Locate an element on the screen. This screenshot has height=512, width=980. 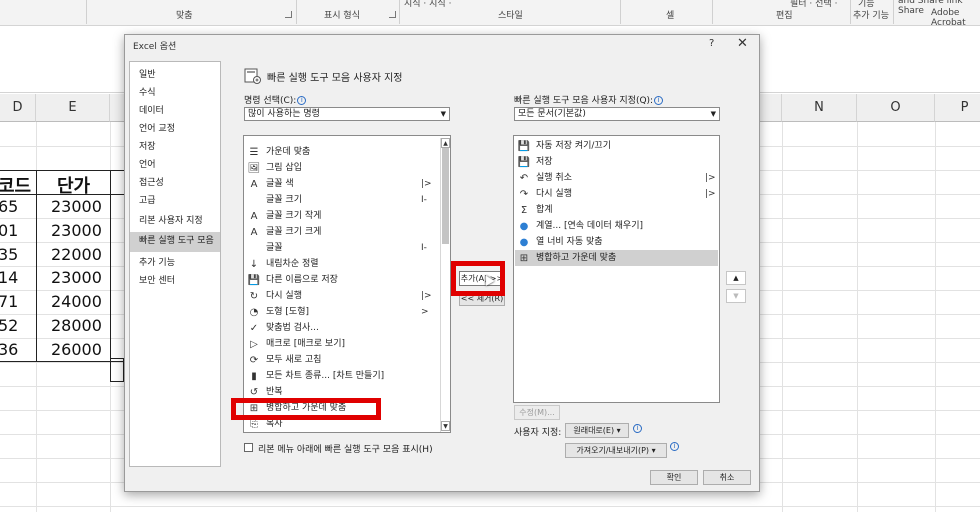
header-cell-price: 단가 is located at coordinates (73, 185).